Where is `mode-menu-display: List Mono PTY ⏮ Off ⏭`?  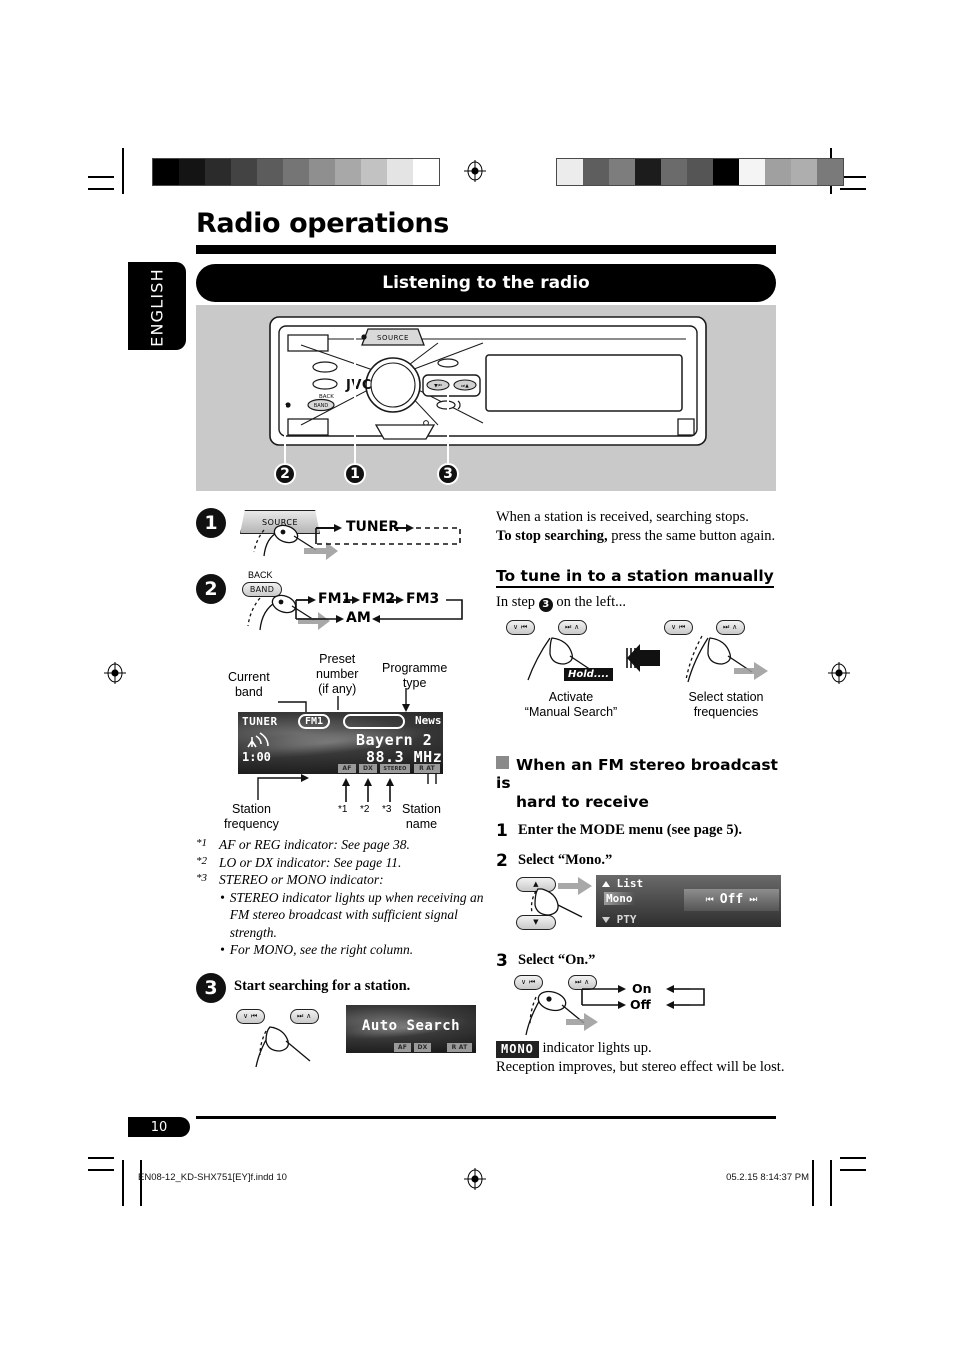 mode-menu-display: List Mono PTY ⏮ Off ⏭ is located at coordinates (688, 900).